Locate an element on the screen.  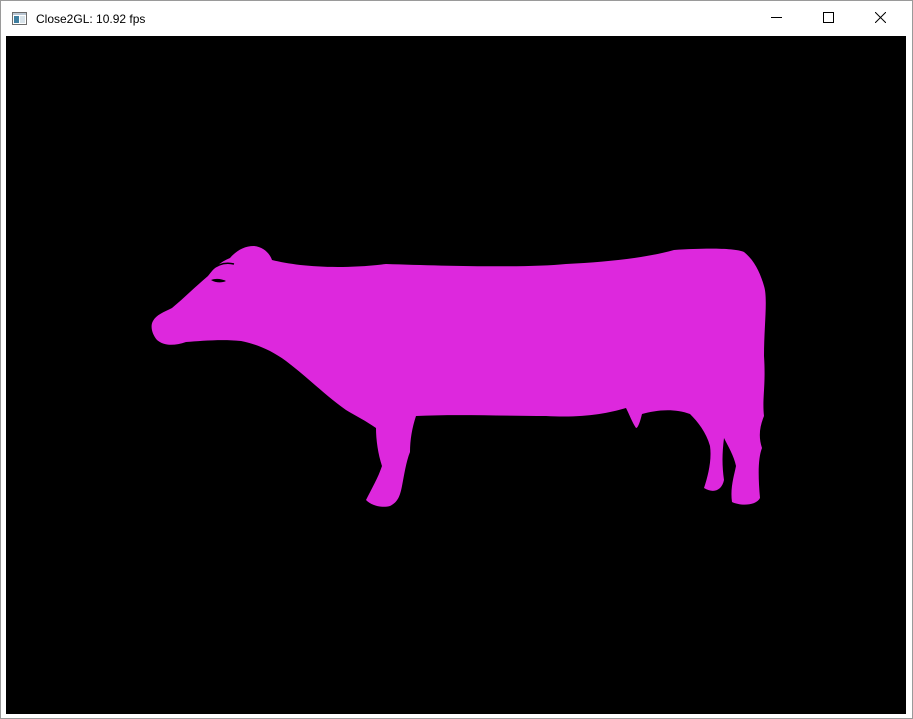
close-icon is located at coordinates (880, 19).